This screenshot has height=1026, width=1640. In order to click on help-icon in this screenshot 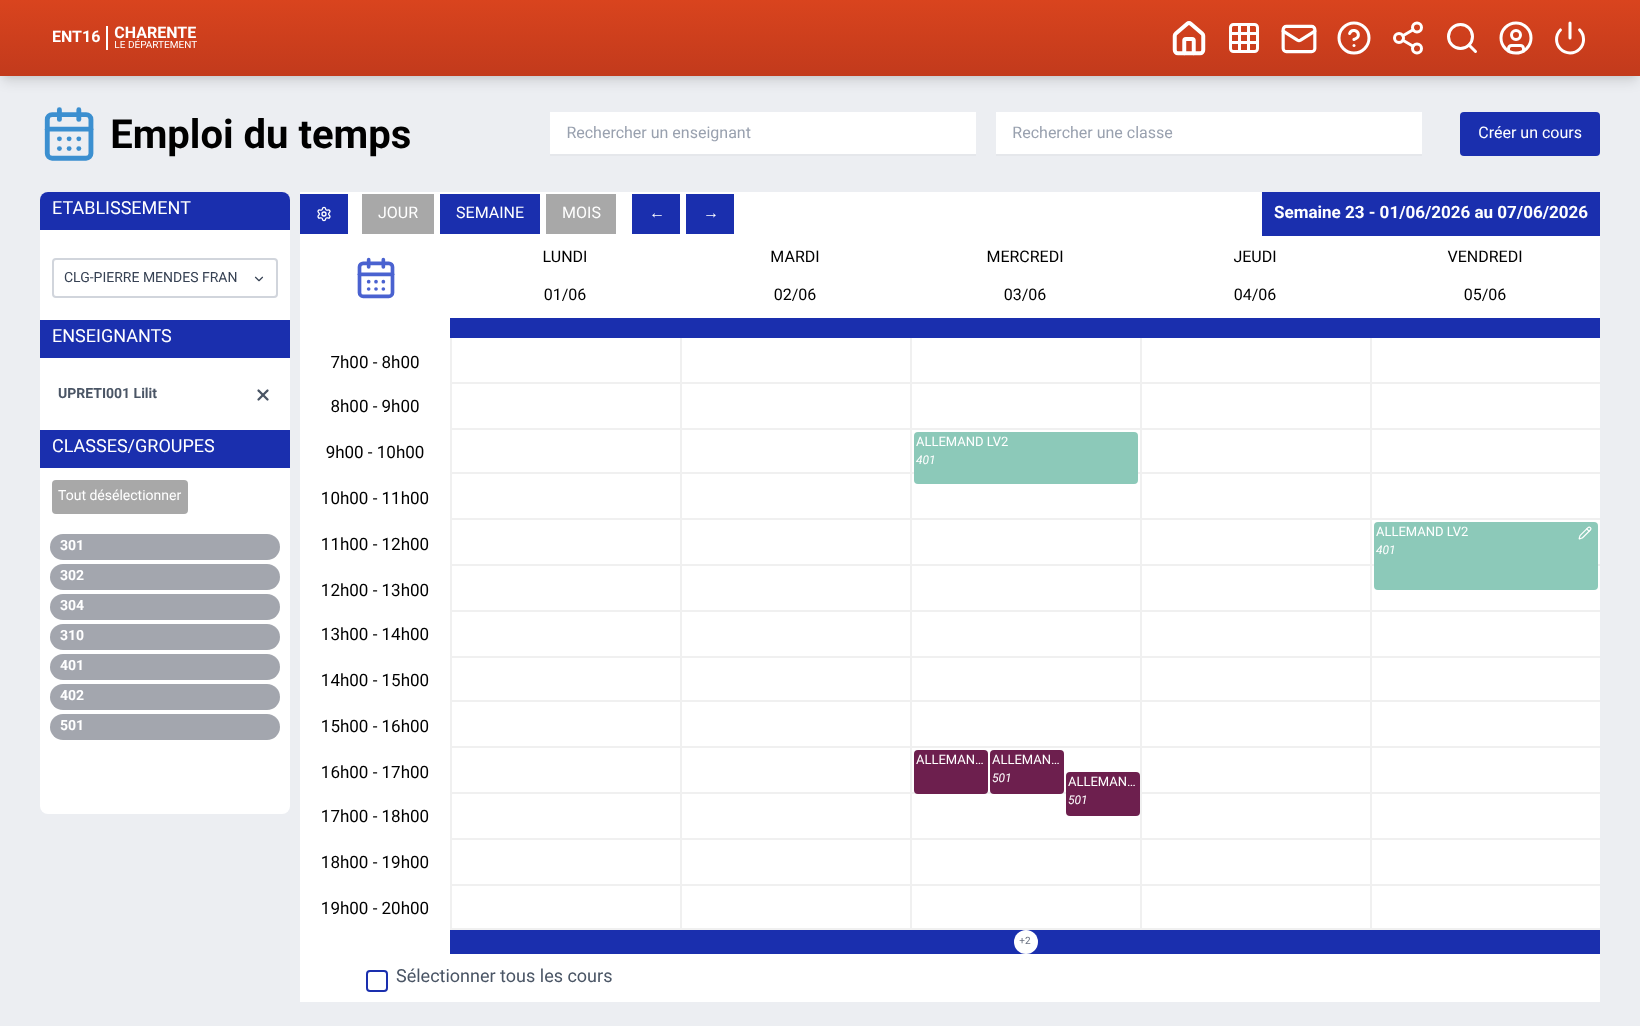, I will do `click(1354, 38)`.